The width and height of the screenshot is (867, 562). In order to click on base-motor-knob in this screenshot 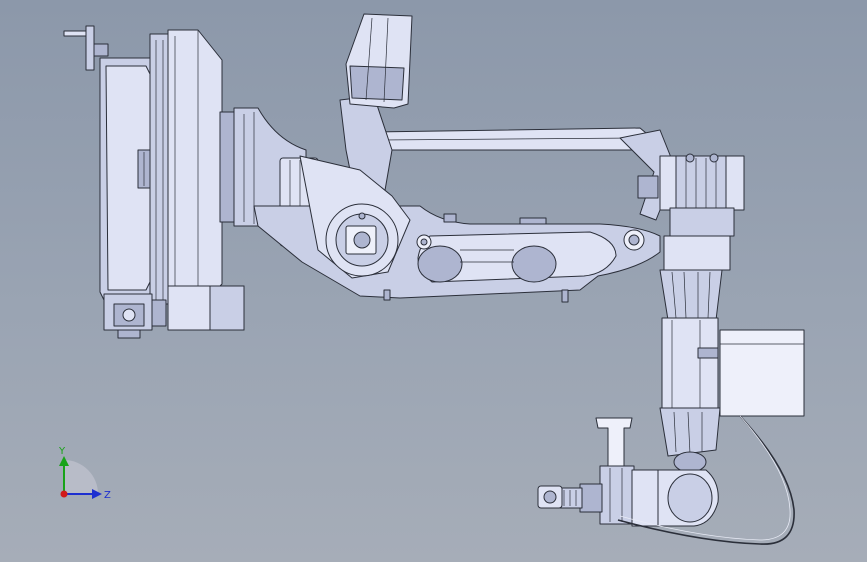, I will do `click(129, 334)`.